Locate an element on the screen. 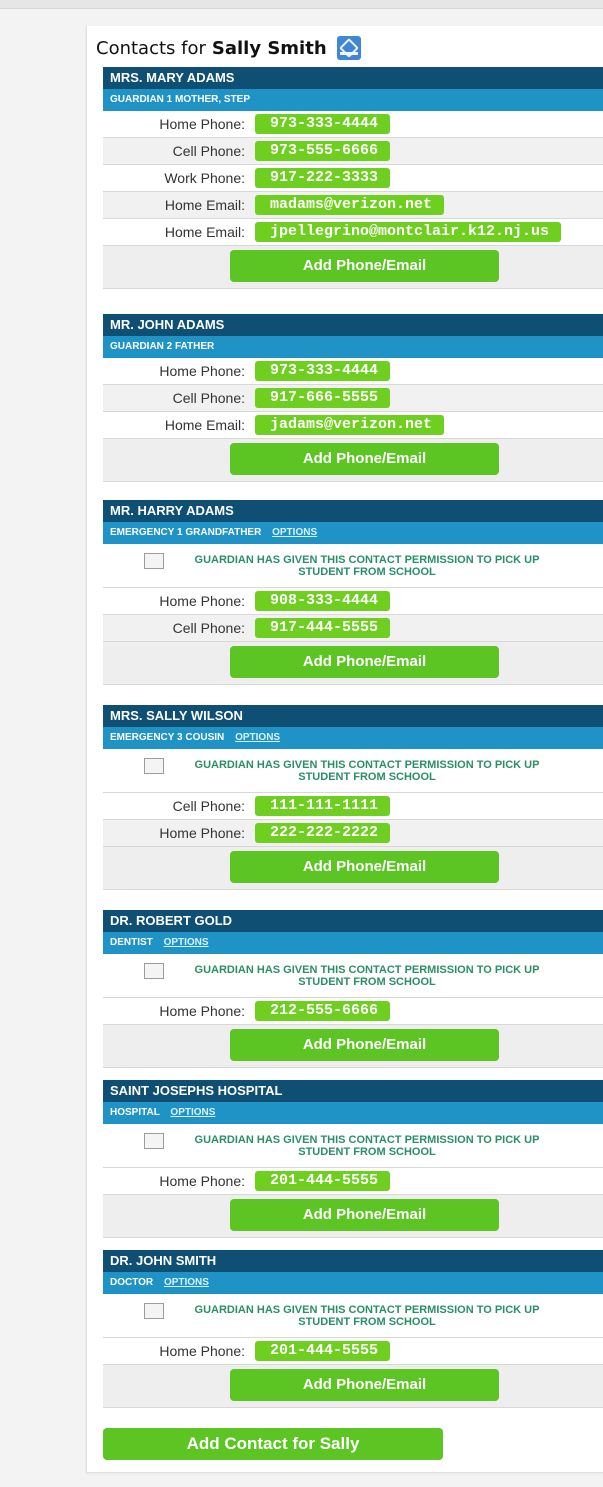  contact-role-text: GUARDIAN 2 FATHER is located at coordinates (162, 346).